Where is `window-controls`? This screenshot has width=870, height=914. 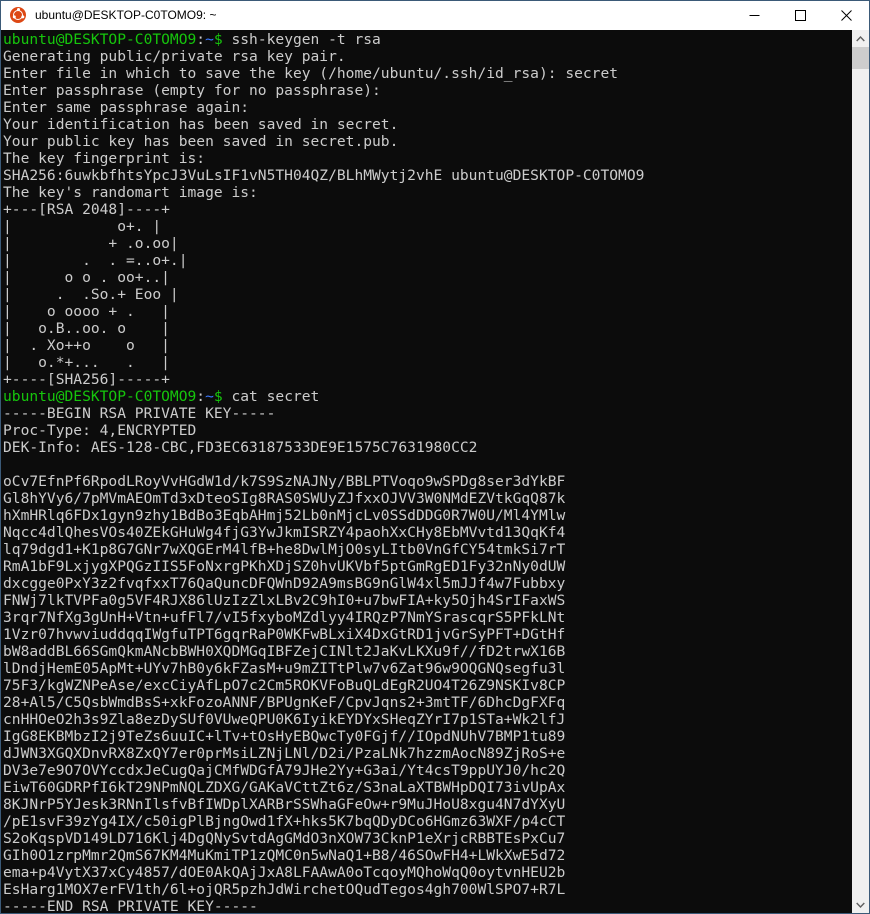
window-controls is located at coordinates (800, 15).